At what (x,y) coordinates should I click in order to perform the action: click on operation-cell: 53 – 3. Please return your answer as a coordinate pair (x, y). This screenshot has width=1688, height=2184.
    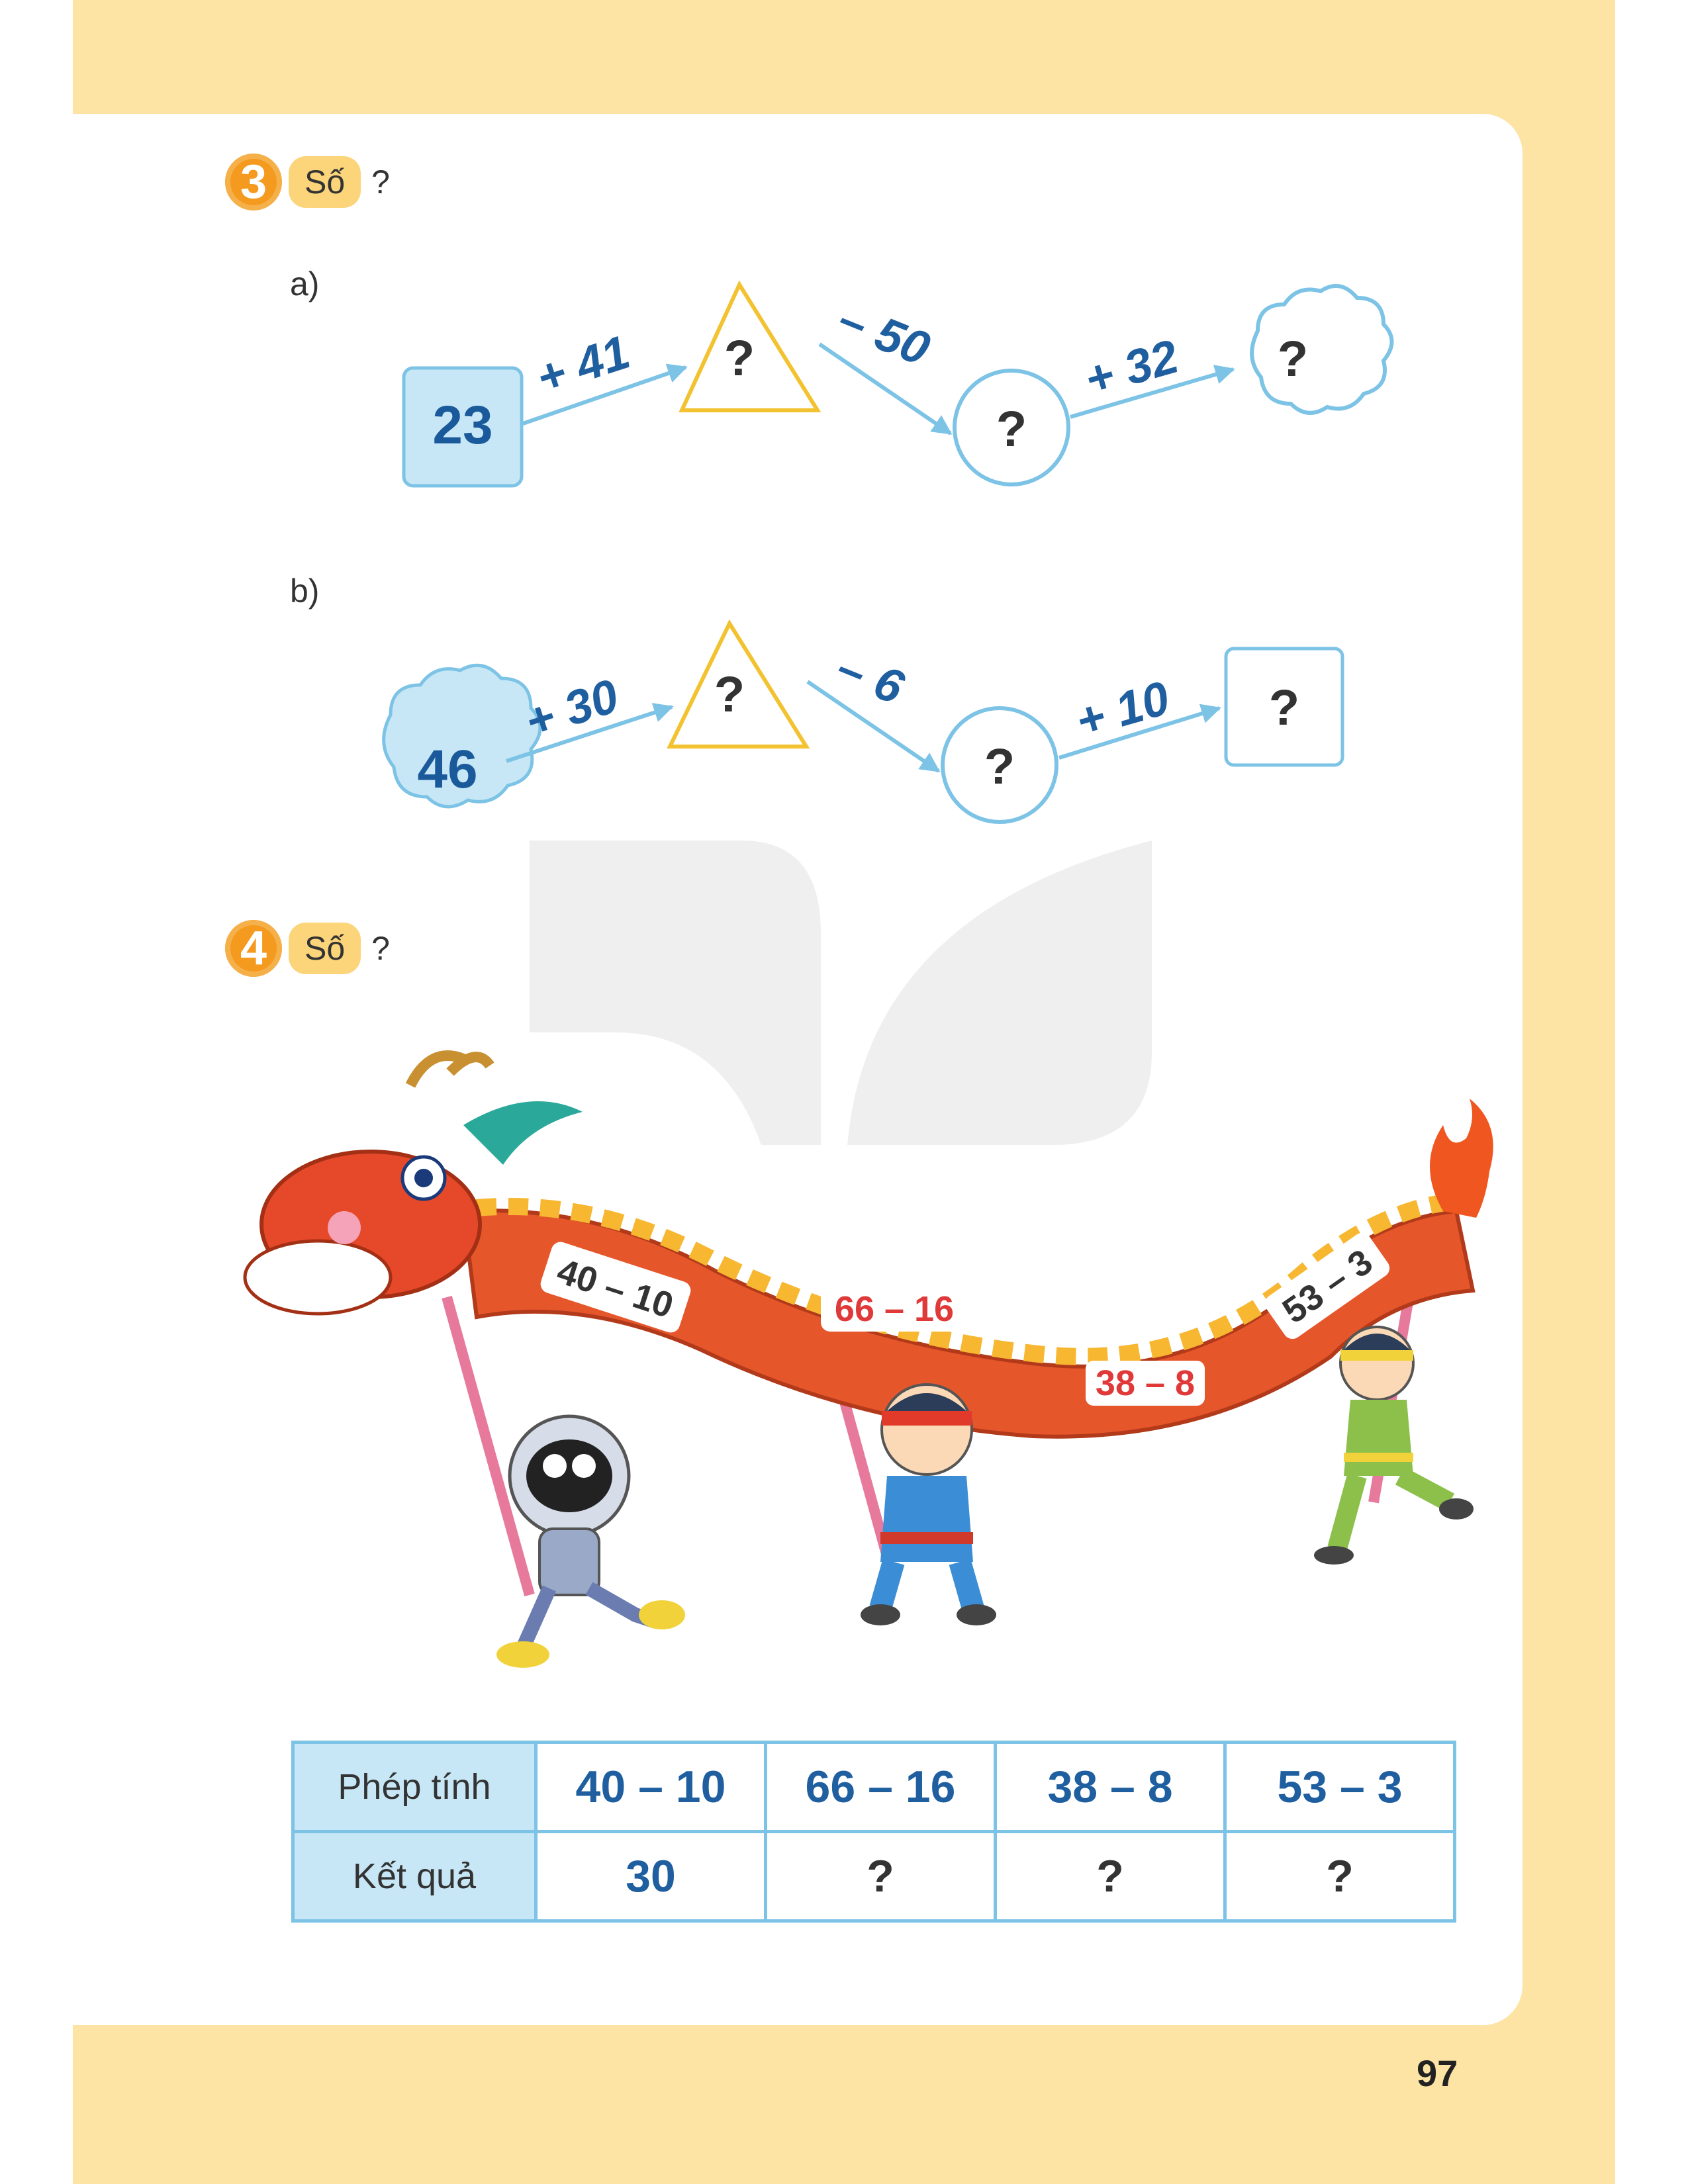
    Looking at the image, I should click on (1339, 1787).